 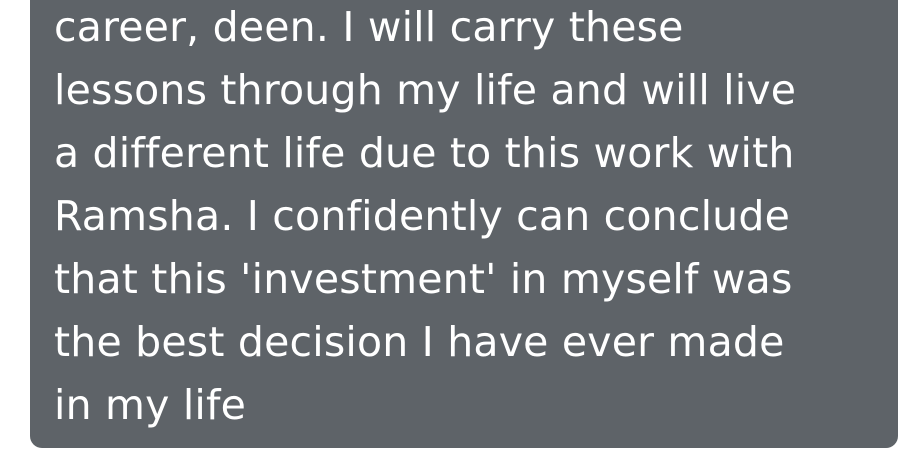 What do you see at coordinates (369, 27) in the screenshot?
I see `message-line: career, deen. I will carry these` at bounding box center [369, 27].